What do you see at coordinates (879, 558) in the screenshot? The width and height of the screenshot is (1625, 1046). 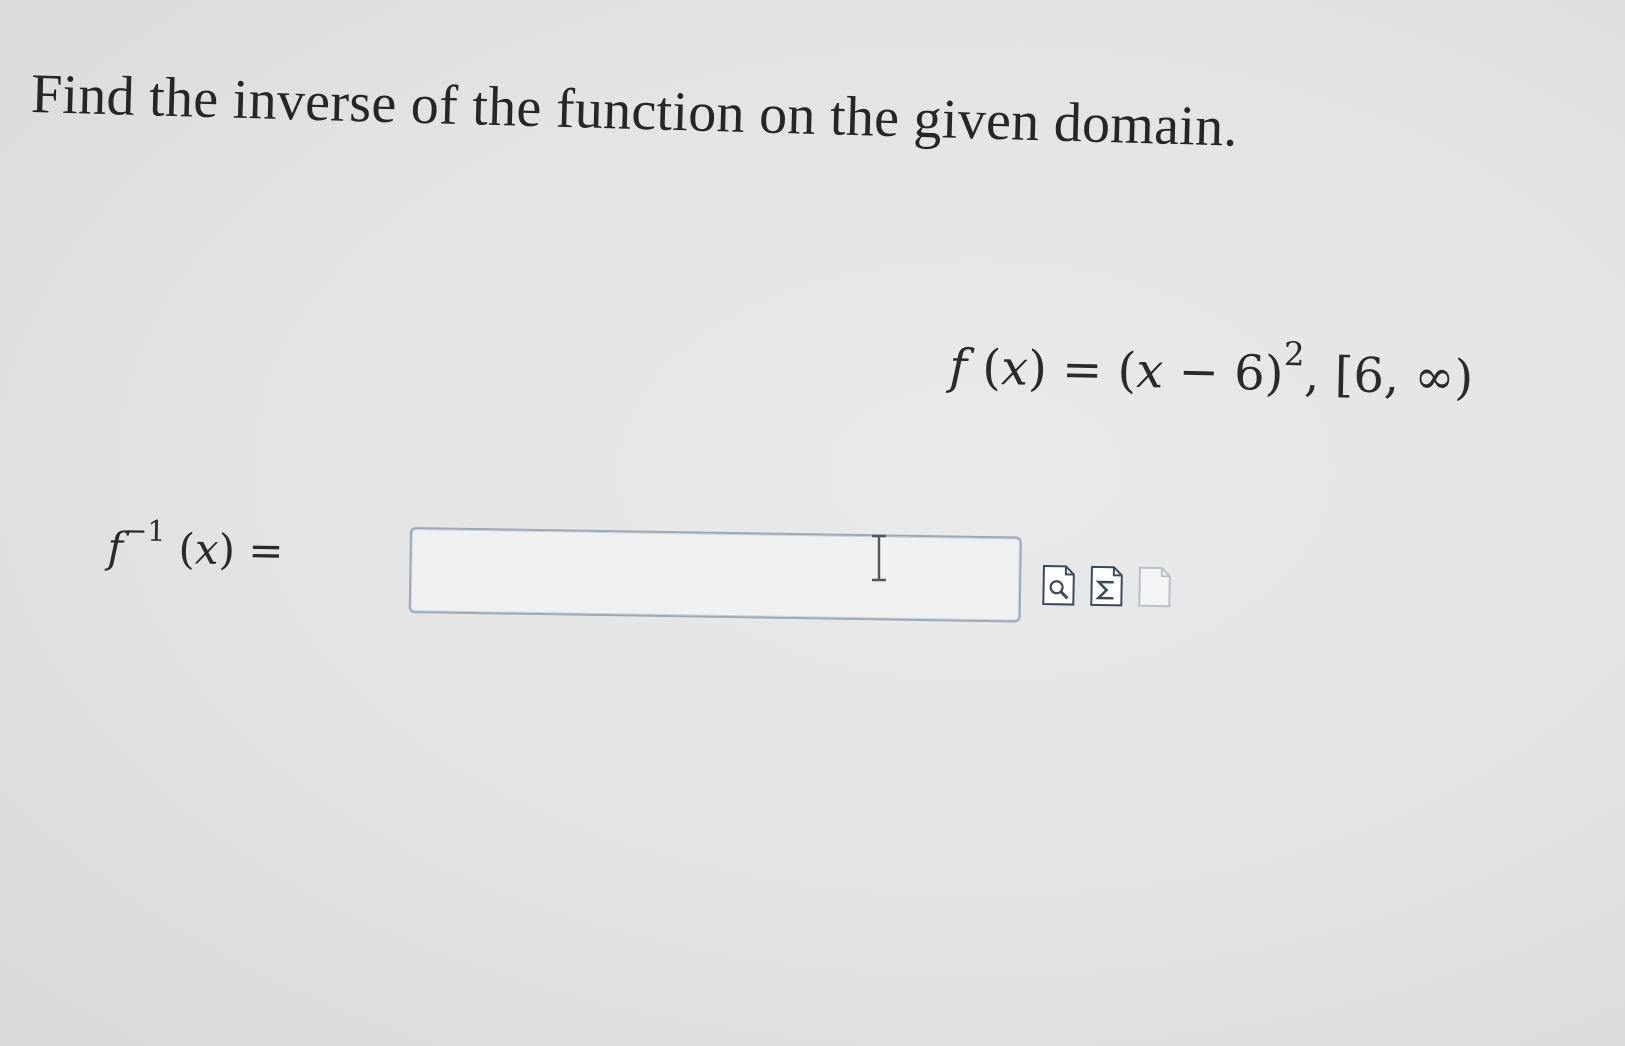 I see `text-cursor-icon` at bounding box center [879, 558].